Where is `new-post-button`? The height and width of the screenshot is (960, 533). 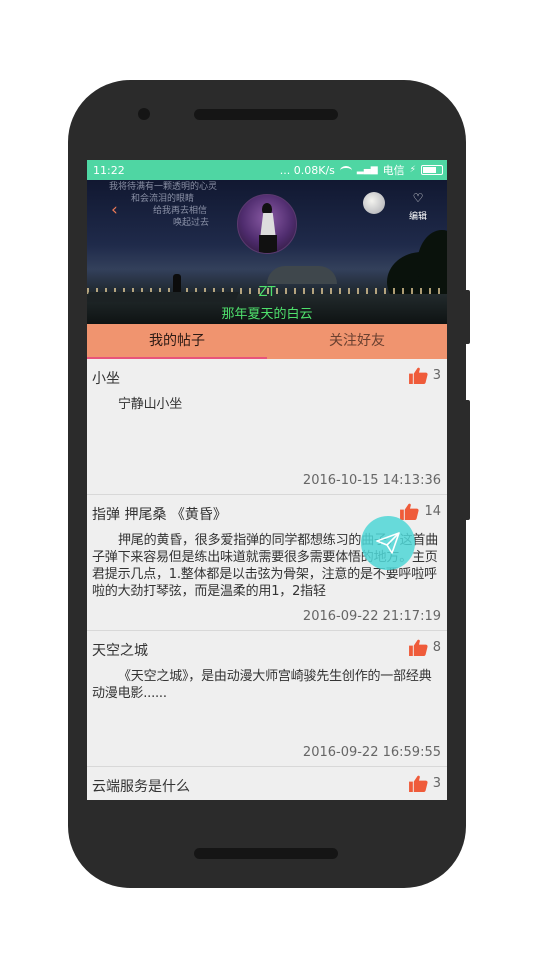
new-post-button is located at coordinates (388, 543).